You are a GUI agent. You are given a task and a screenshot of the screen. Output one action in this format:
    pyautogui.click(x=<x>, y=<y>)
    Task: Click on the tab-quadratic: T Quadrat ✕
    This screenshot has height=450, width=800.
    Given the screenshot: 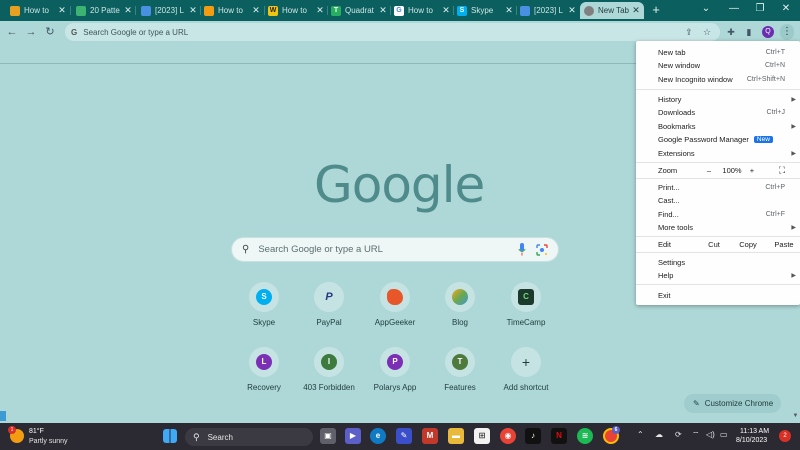 What is the action you would take?
    pyautogui.click(x=359, y=10)
    